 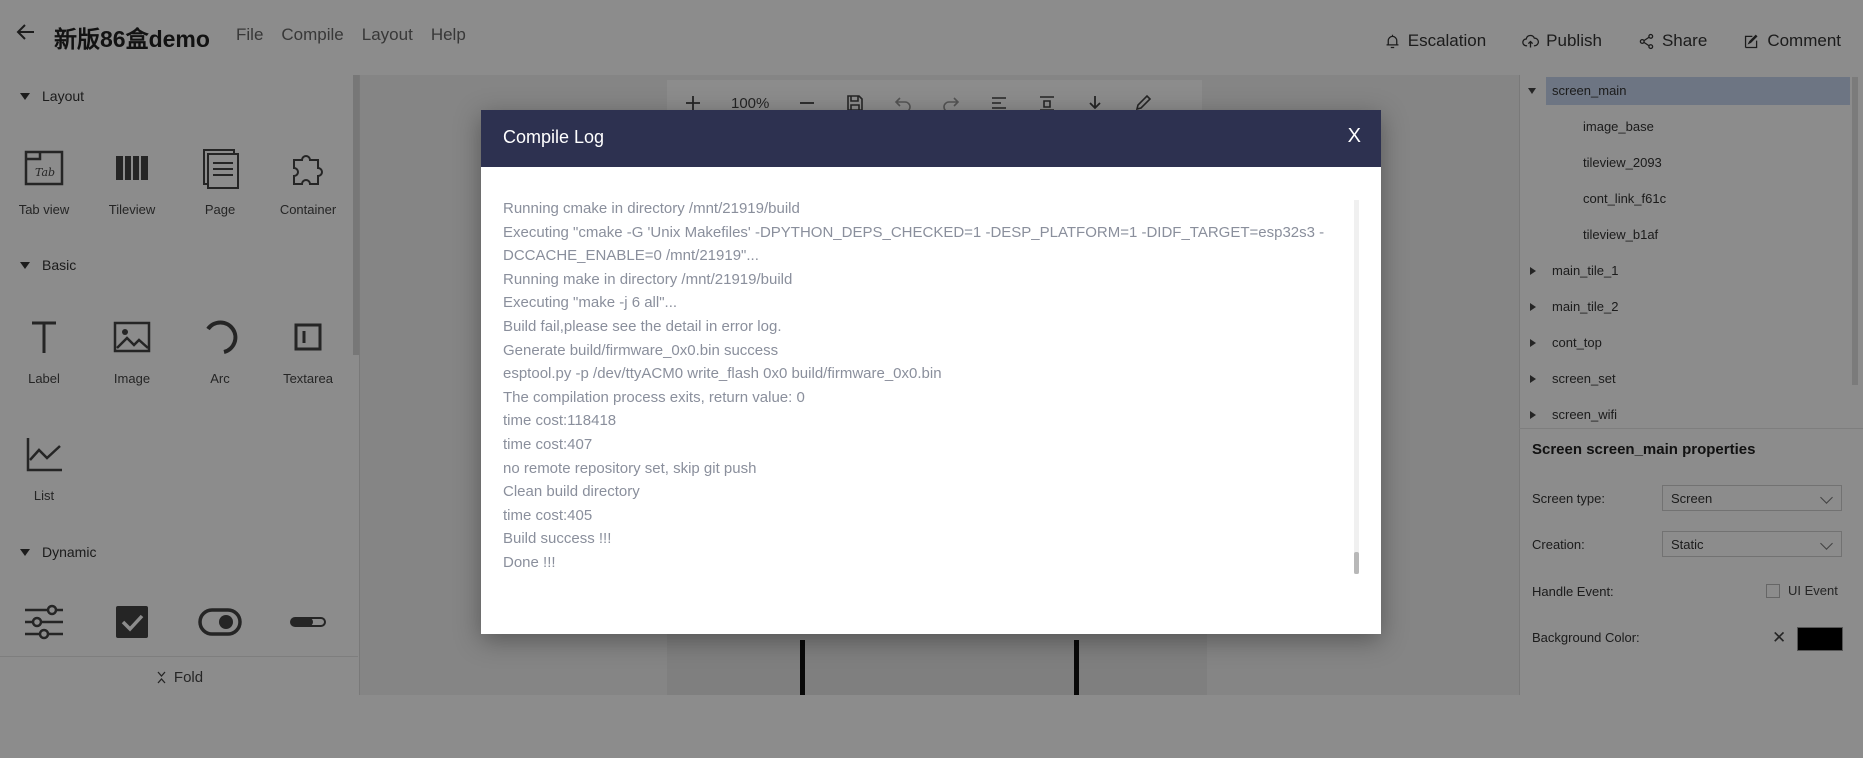 What do you see at coordinates (554, 137) in the screenshot?
I see `dialog-title: Compile Log` at bounding box center [554, 137].